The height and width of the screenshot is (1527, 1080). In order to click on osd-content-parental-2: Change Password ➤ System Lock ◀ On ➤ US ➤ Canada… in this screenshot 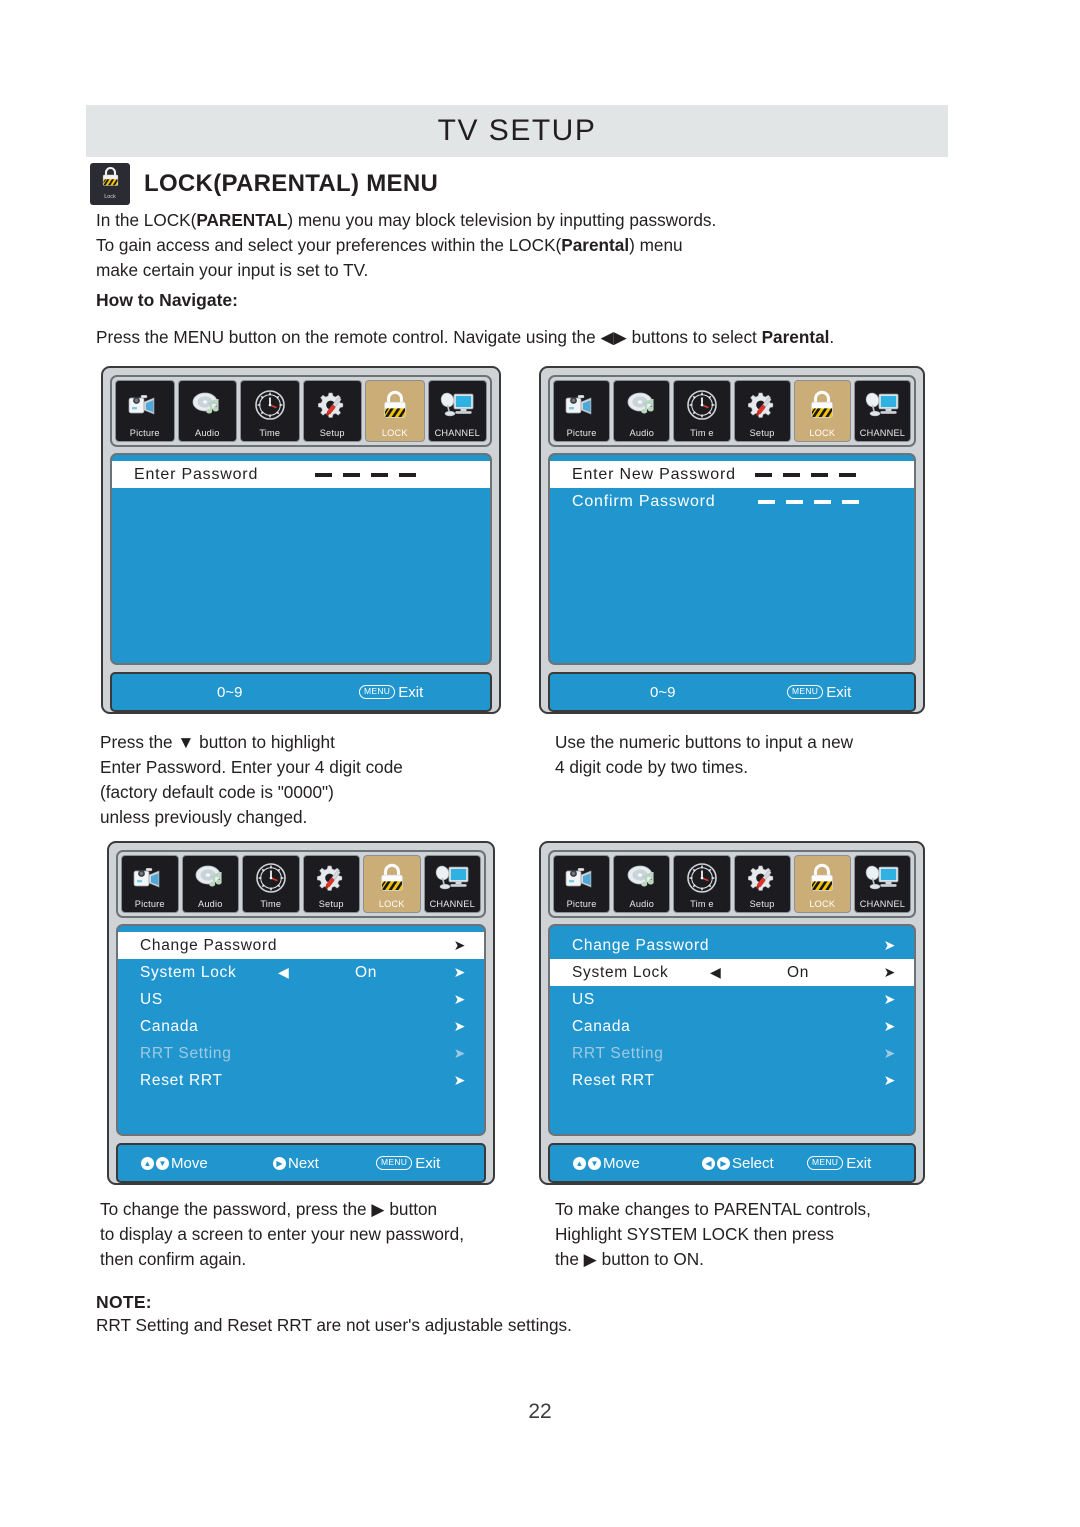, I will do `click(732, 1030)`.